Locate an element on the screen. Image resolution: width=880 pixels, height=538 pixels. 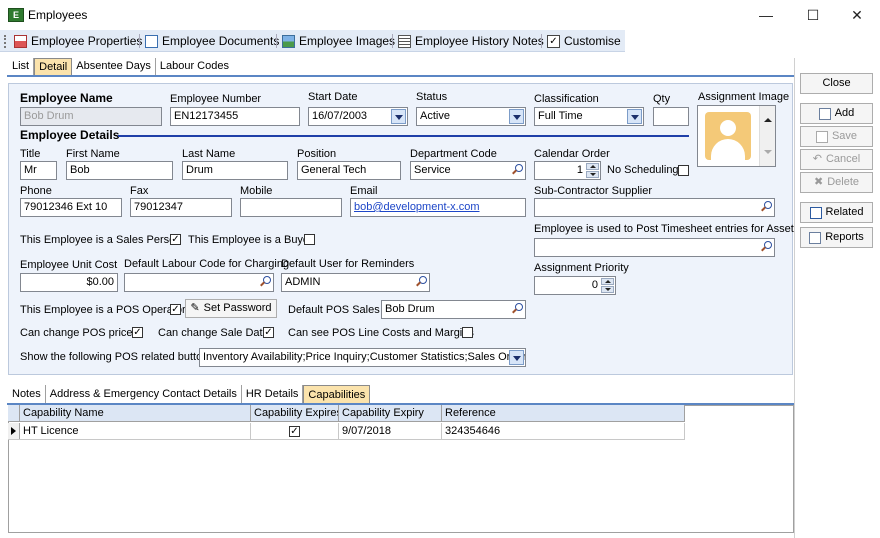
pos-operator-checkbox: ✓ is located at coordinates (175, 309).